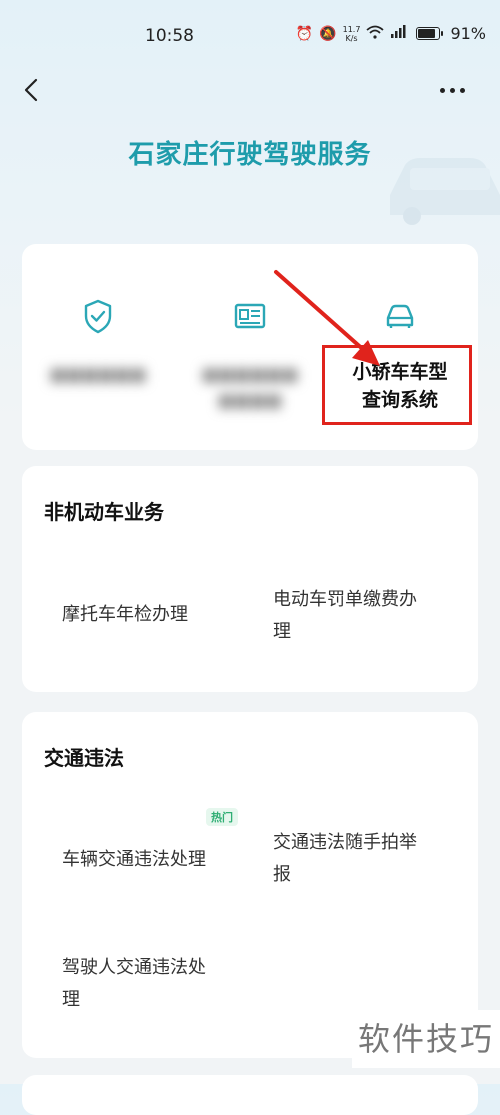  I want to click on net-speed: 11.7 K/s, so click(352, 34).